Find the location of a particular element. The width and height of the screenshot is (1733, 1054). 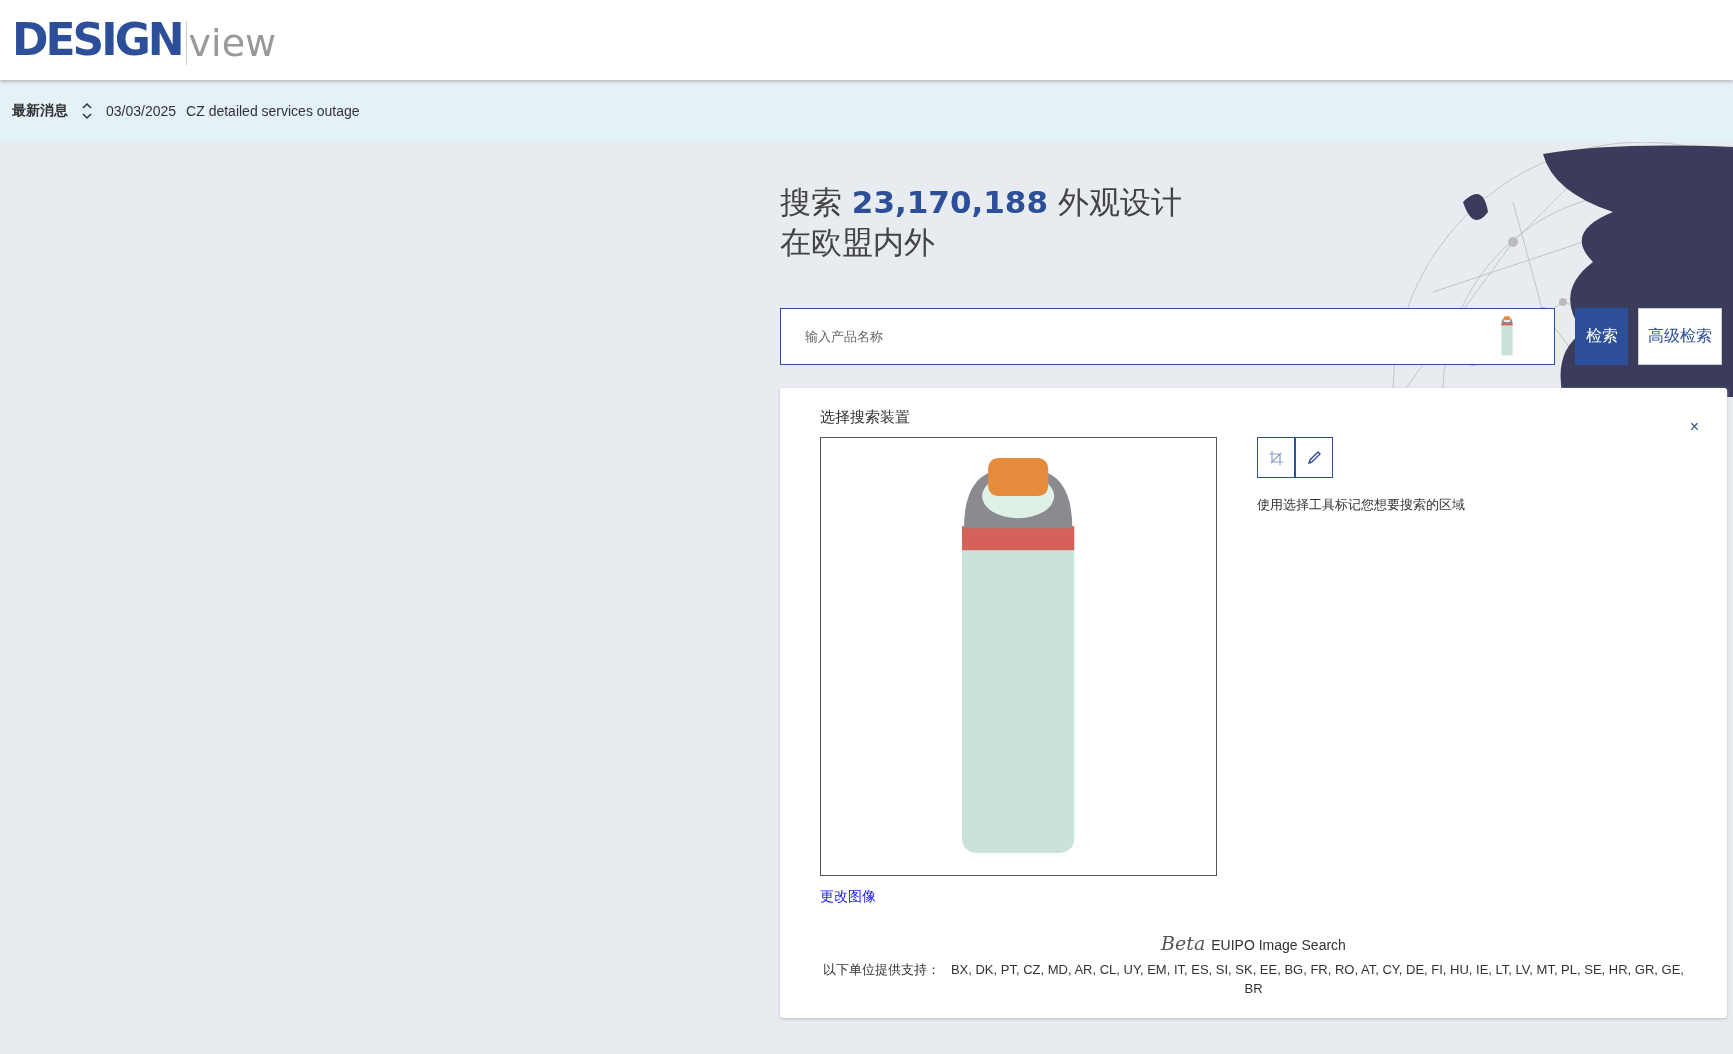

tool-hint: 使用选择工具标记您想要搜索的区域 is located at coordinates (1361, 505).